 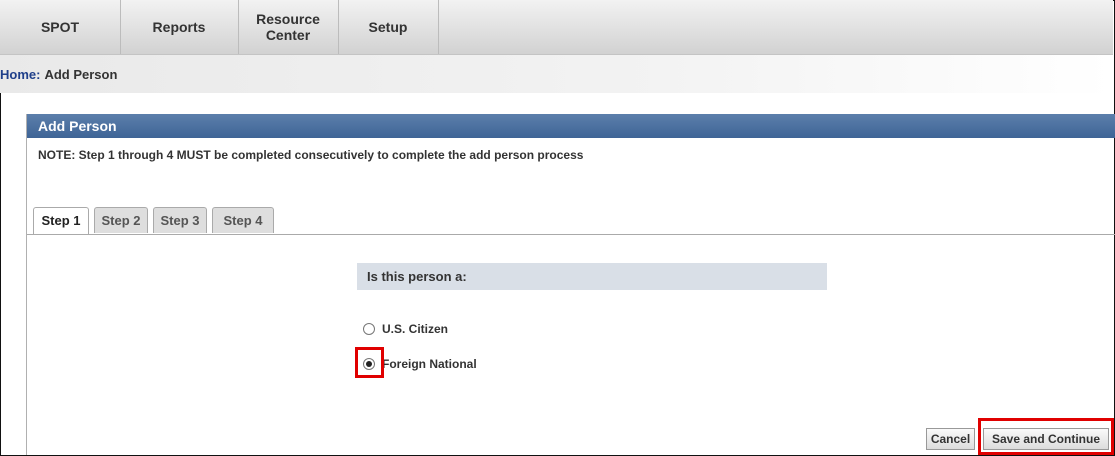 I want to click on foreign-national-label: Foreign National, so click(x=429, y=364).